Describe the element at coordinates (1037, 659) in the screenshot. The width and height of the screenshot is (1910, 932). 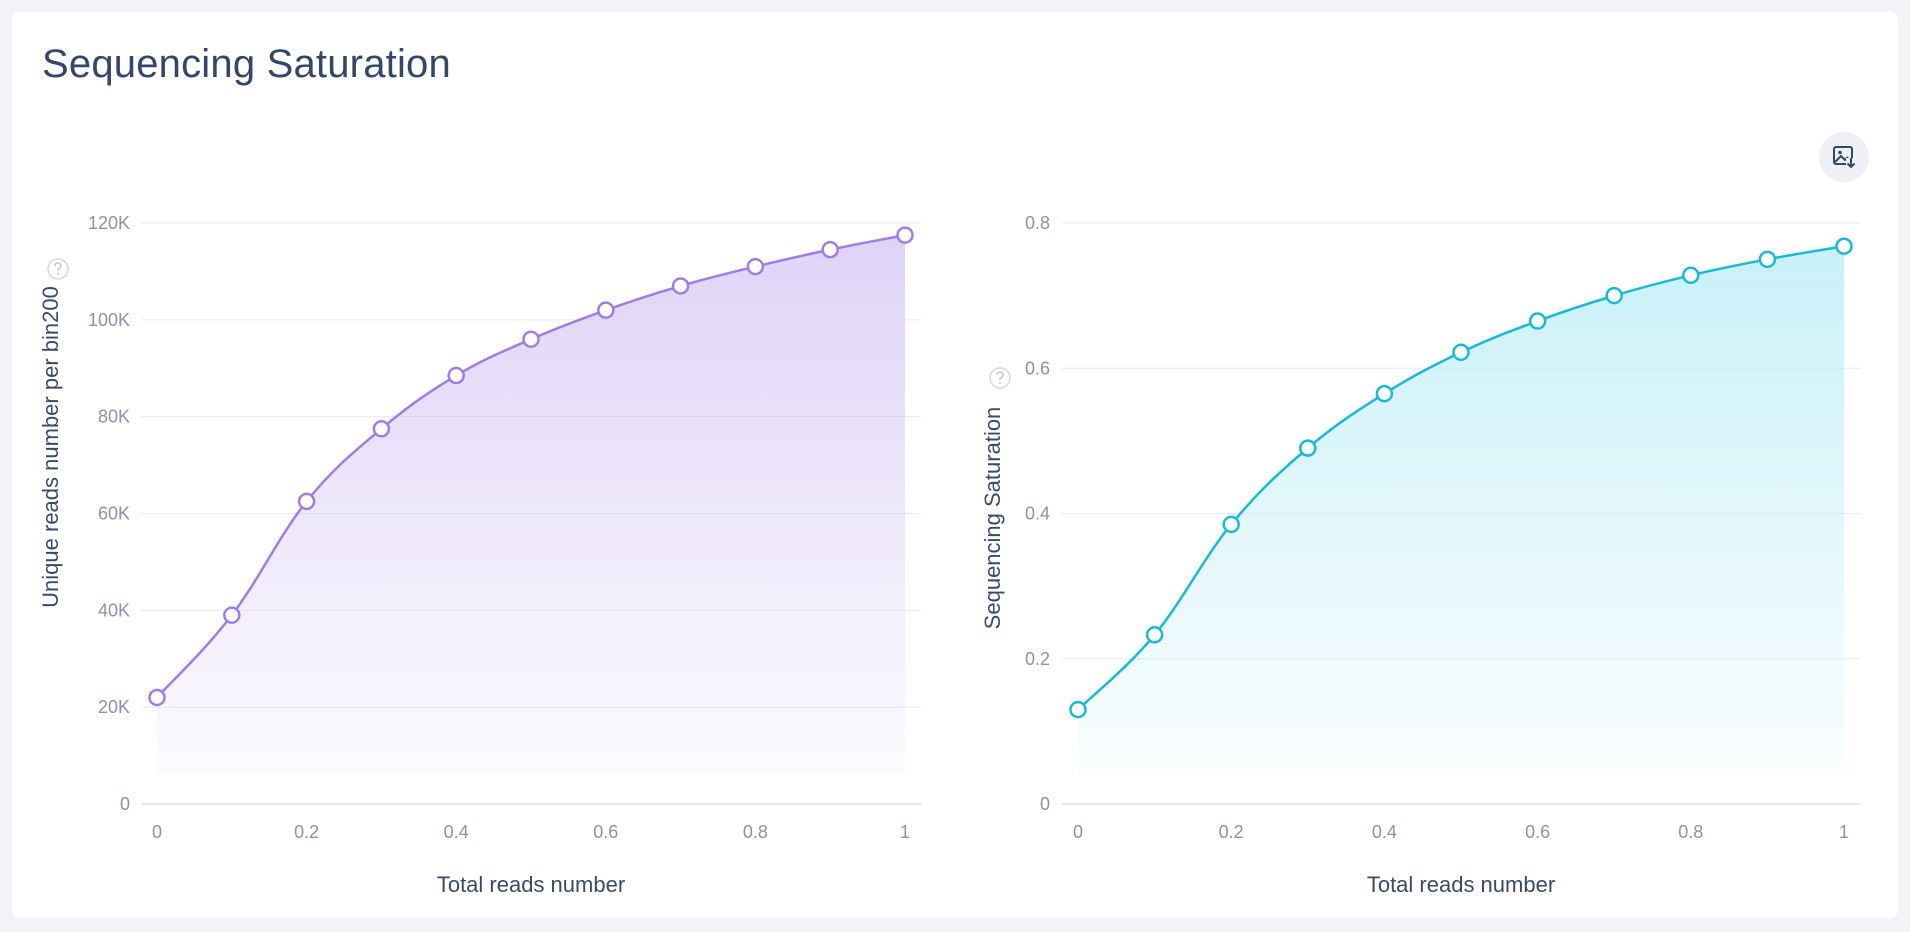
I see `y-tick-label: 0.2` at that location.